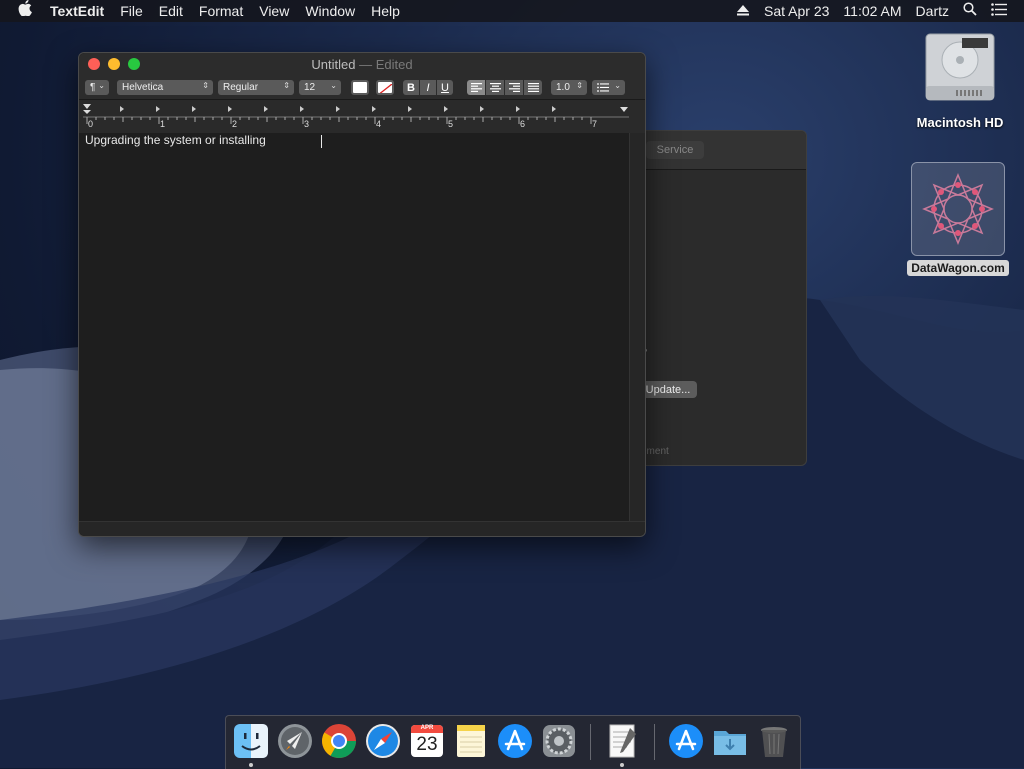 The width and height of the screenshot is (1024, 769). What do you see at coordinates (93, 87) in the screenshot?
I see `paragraph-styles-label: ¶` at bounding box center [93, 87].